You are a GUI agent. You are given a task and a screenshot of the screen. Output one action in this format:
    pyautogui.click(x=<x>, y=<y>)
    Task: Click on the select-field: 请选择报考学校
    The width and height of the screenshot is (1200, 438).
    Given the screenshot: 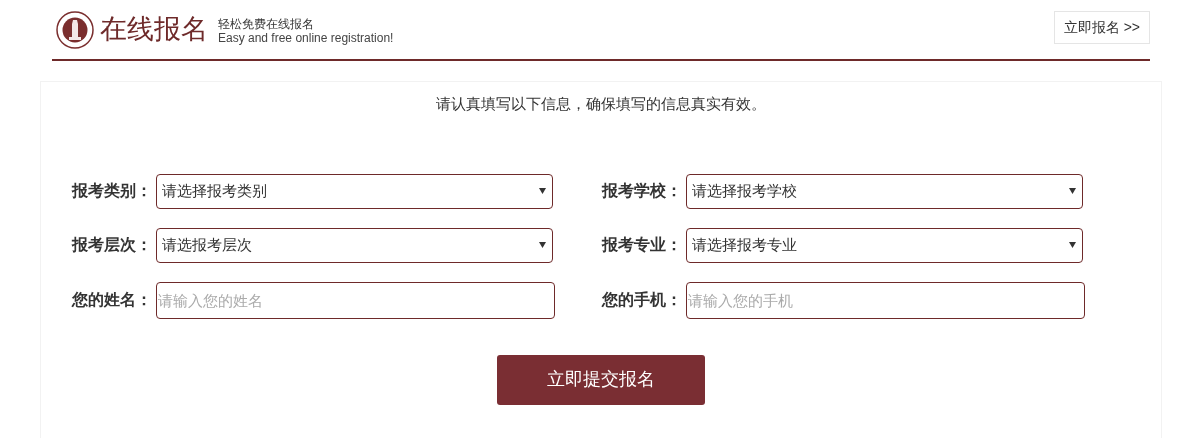 What is the action you would take?
    pyautogui.click(x=884, y=191)
    